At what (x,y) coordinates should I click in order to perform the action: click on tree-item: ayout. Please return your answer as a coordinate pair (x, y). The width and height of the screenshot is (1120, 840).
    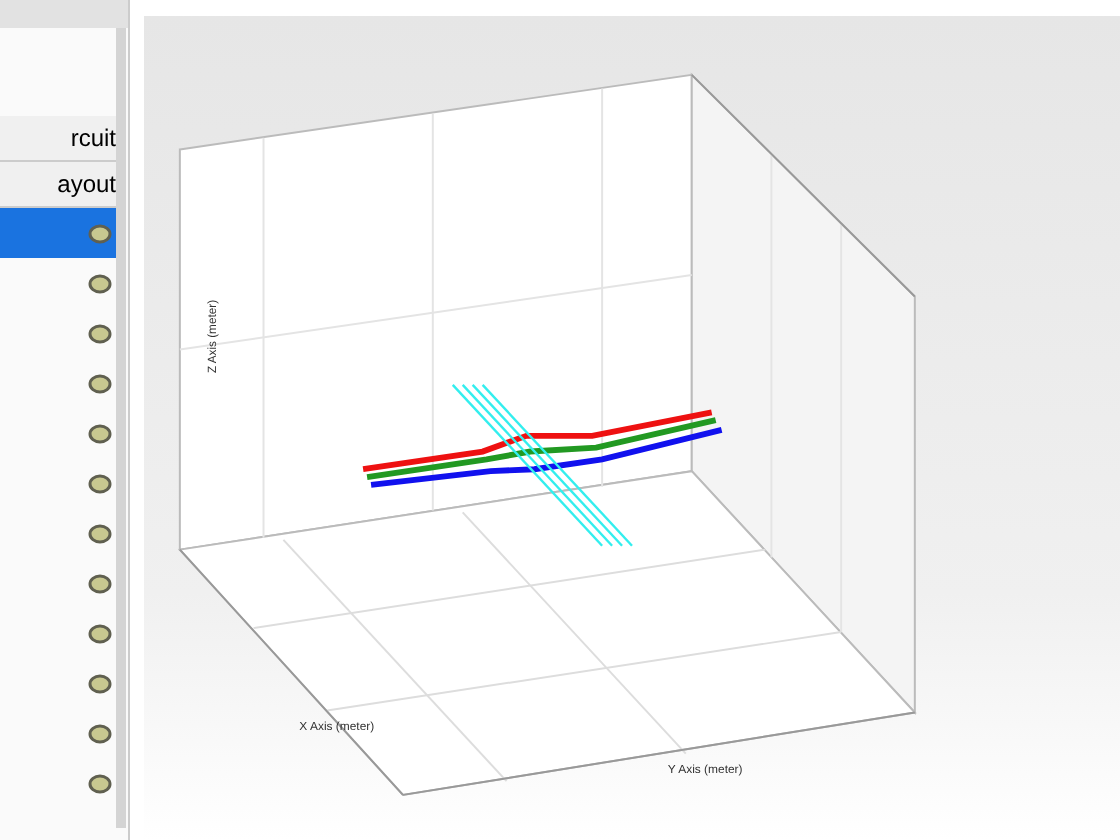
    Looking at the image, I should click on (58, 185).